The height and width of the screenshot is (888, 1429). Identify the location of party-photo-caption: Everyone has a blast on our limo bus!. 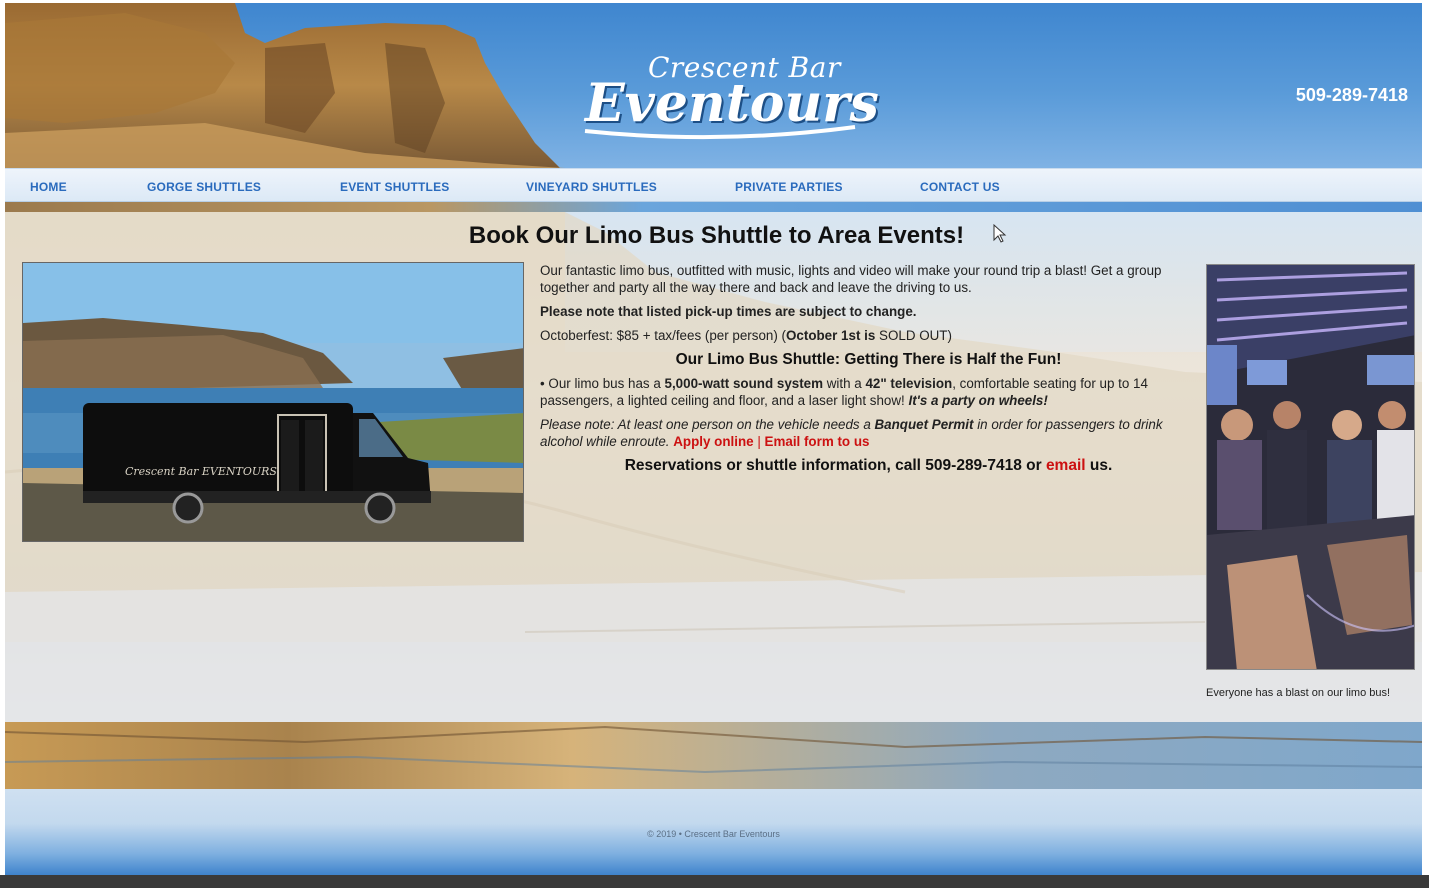
(1298, 693).